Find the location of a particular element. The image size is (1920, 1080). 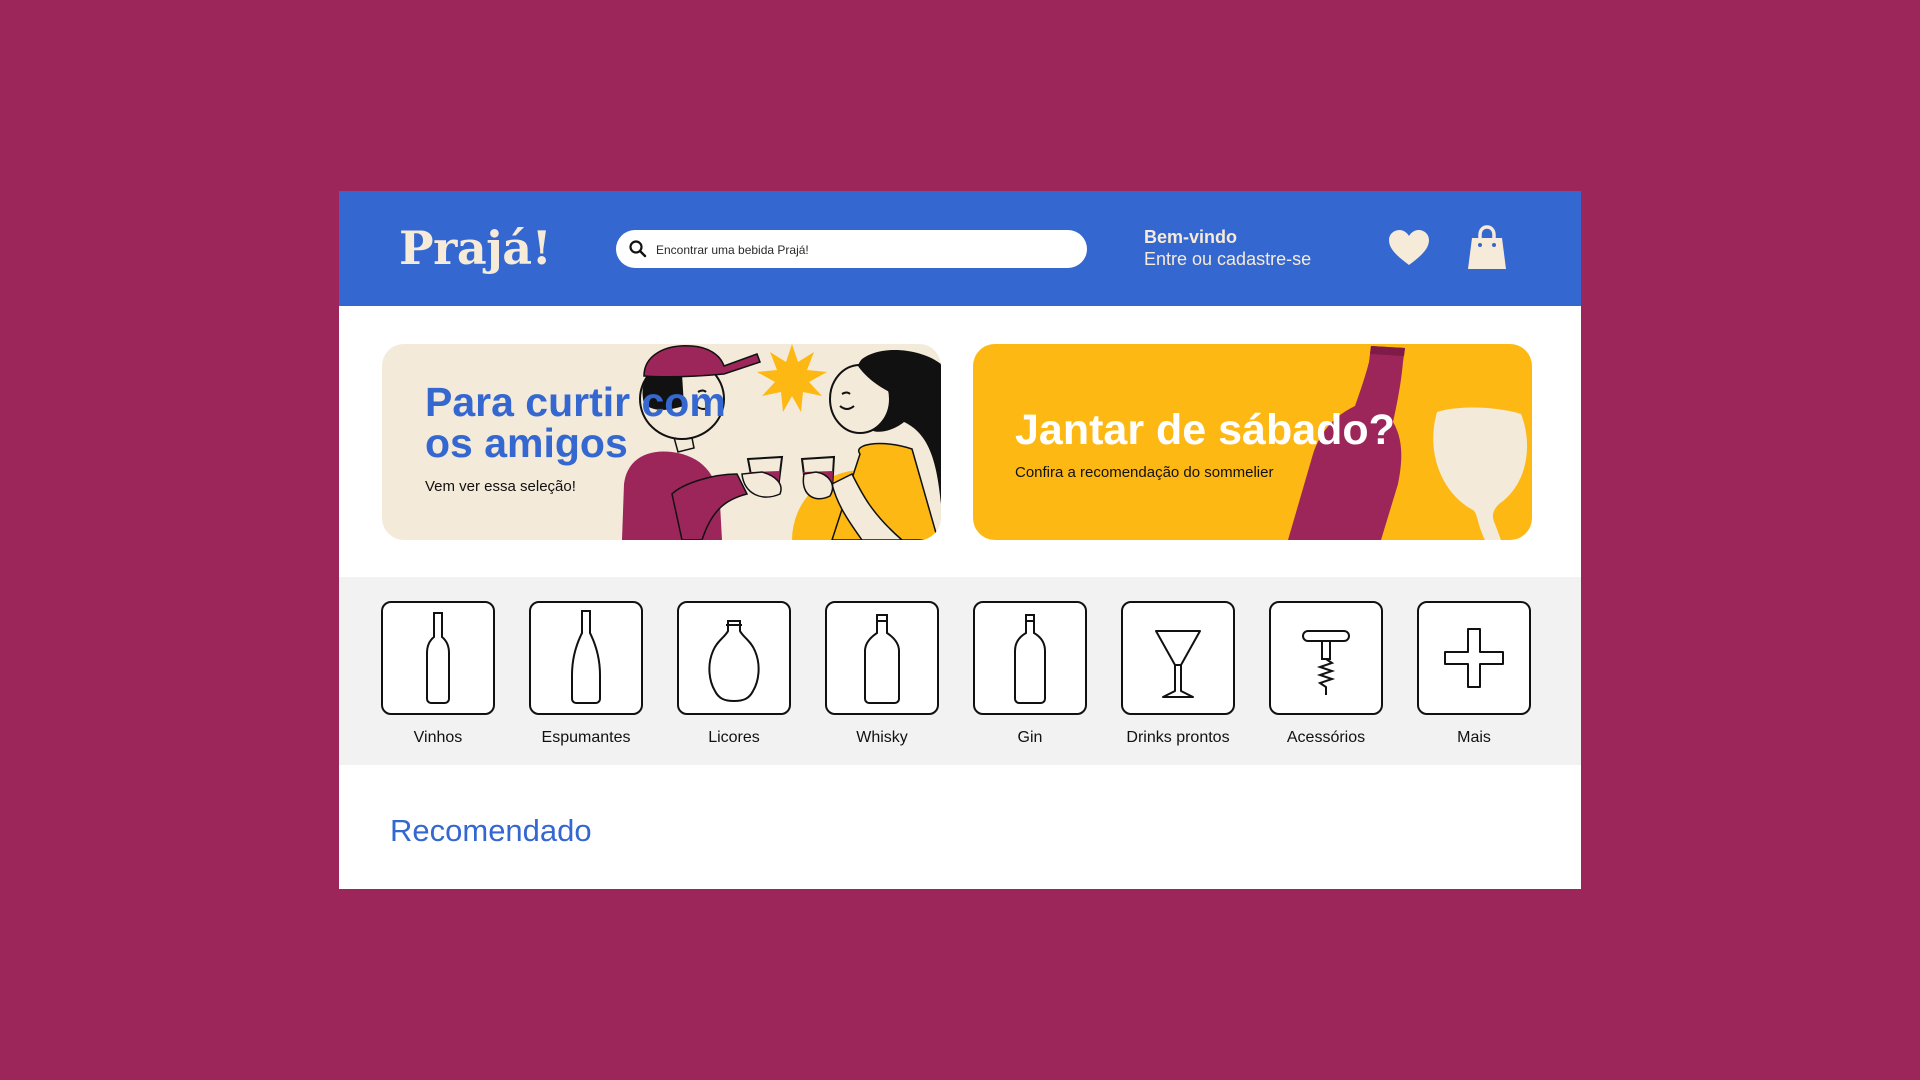

heart-icon is located at coordinates (1409, 248).